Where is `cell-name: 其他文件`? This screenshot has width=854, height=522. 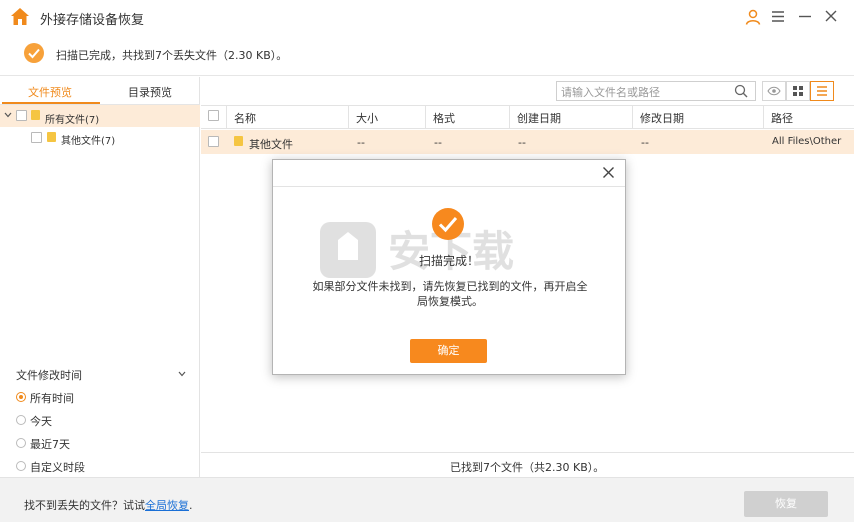
cell-name: 其他文件 is located at coordinates (271, 144).